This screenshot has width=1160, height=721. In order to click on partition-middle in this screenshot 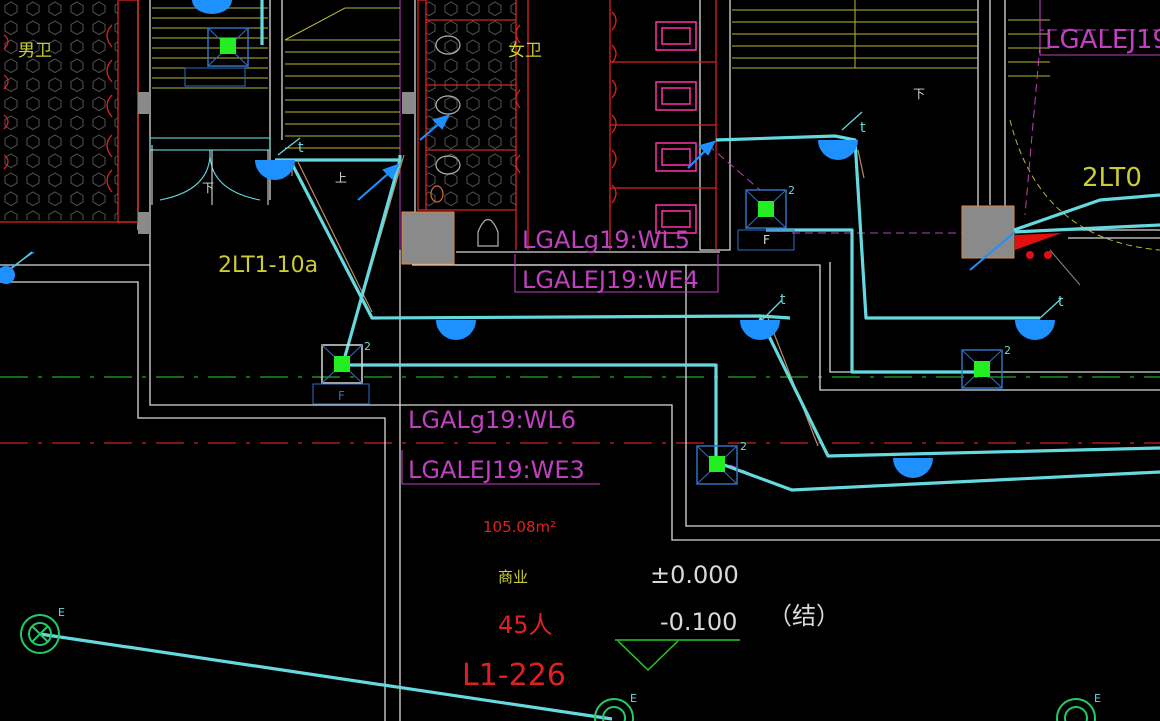, I will do `click(422, 105)`.